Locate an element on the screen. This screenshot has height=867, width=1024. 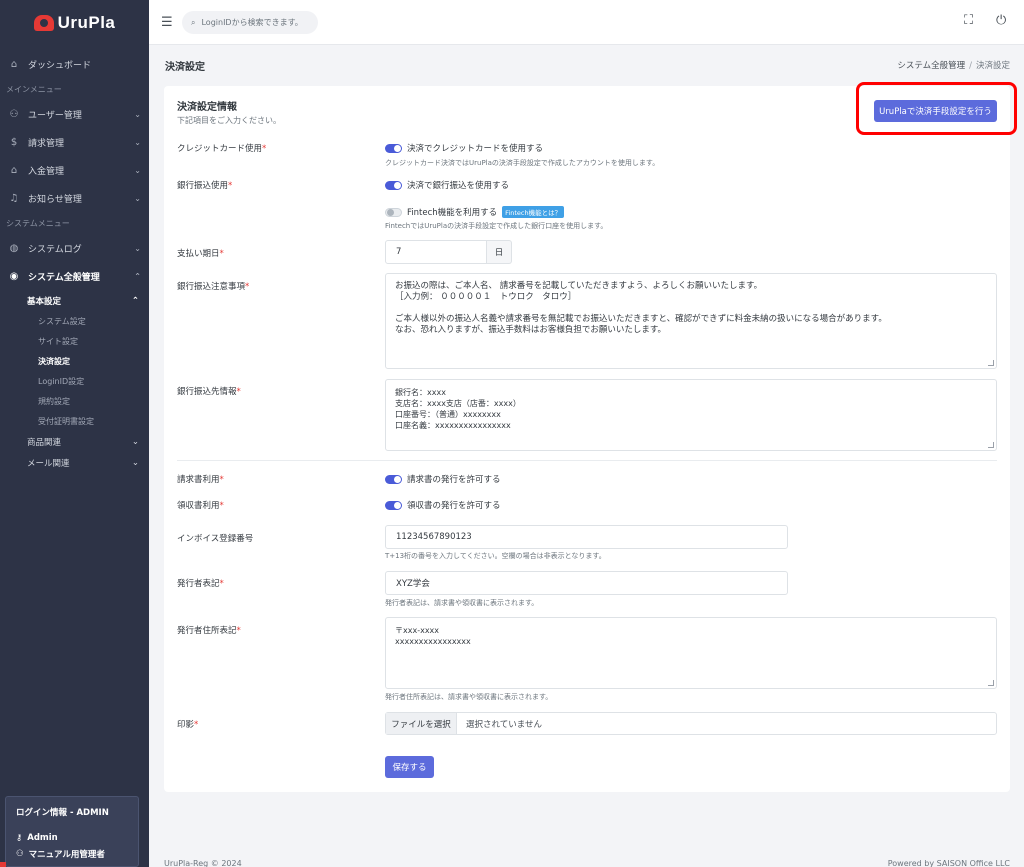
payment-provider-settings-button: UruPlaで決済手段設定を行う is located at coordinates (935, 111).